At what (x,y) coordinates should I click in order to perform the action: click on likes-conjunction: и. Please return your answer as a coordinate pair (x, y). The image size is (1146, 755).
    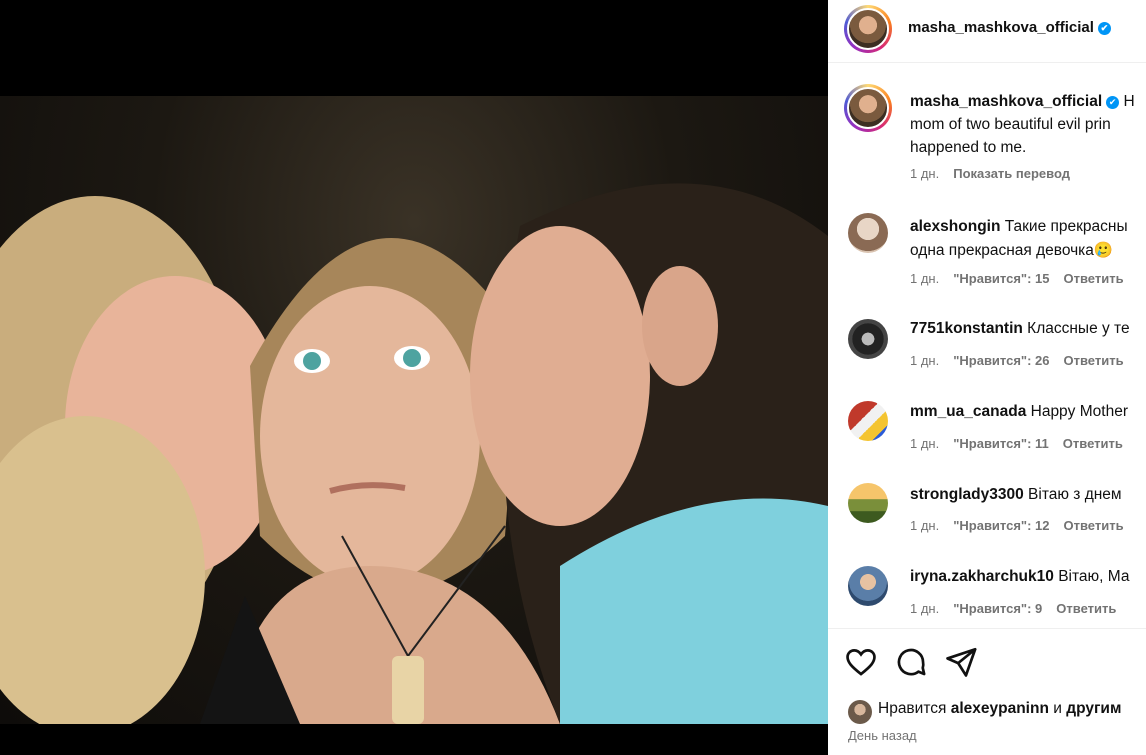
    Looking at the image, I should click on (1057, 708).